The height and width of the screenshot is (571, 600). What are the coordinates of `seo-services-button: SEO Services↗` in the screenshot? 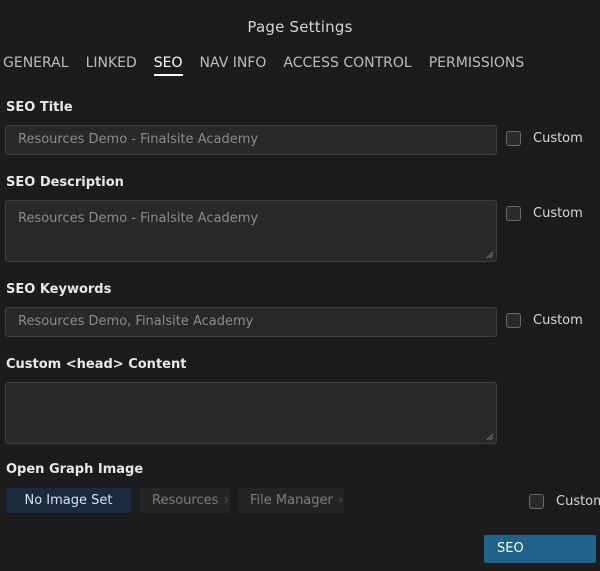 It's located at (540, 553).